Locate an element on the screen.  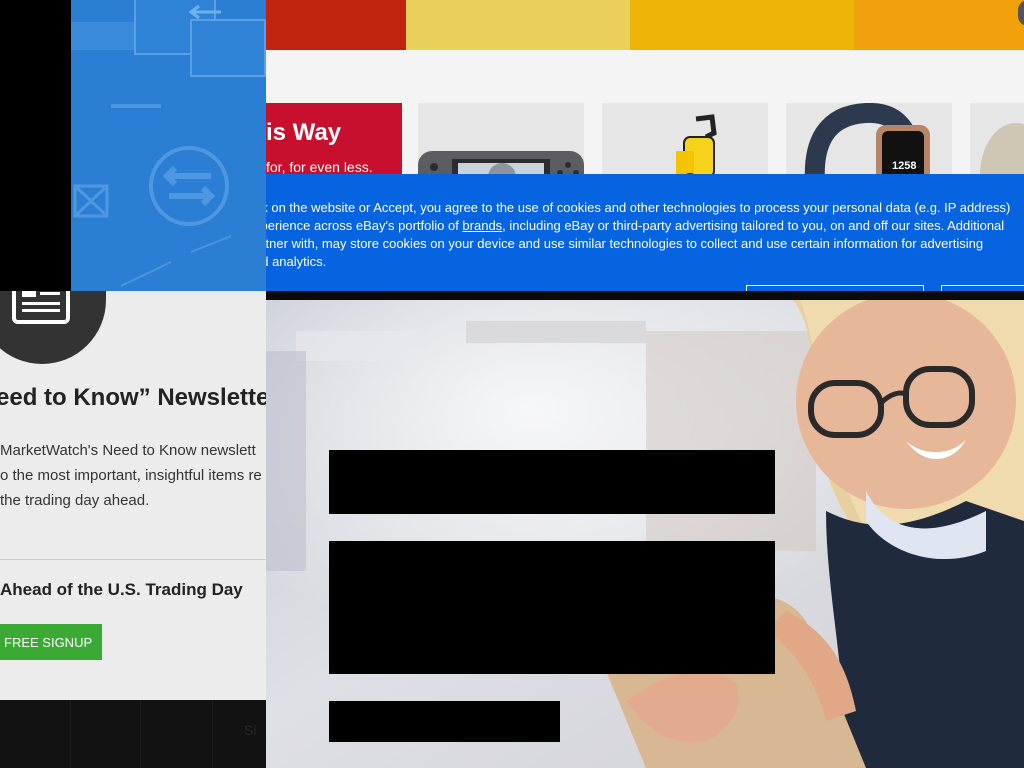
footer-strip: Si is located at coordinates (133, 734).